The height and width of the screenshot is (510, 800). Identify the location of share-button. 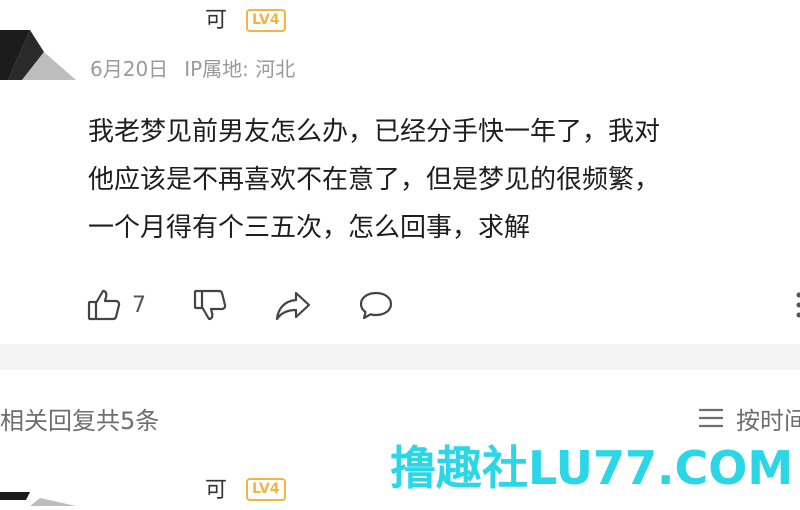
(293, 305).